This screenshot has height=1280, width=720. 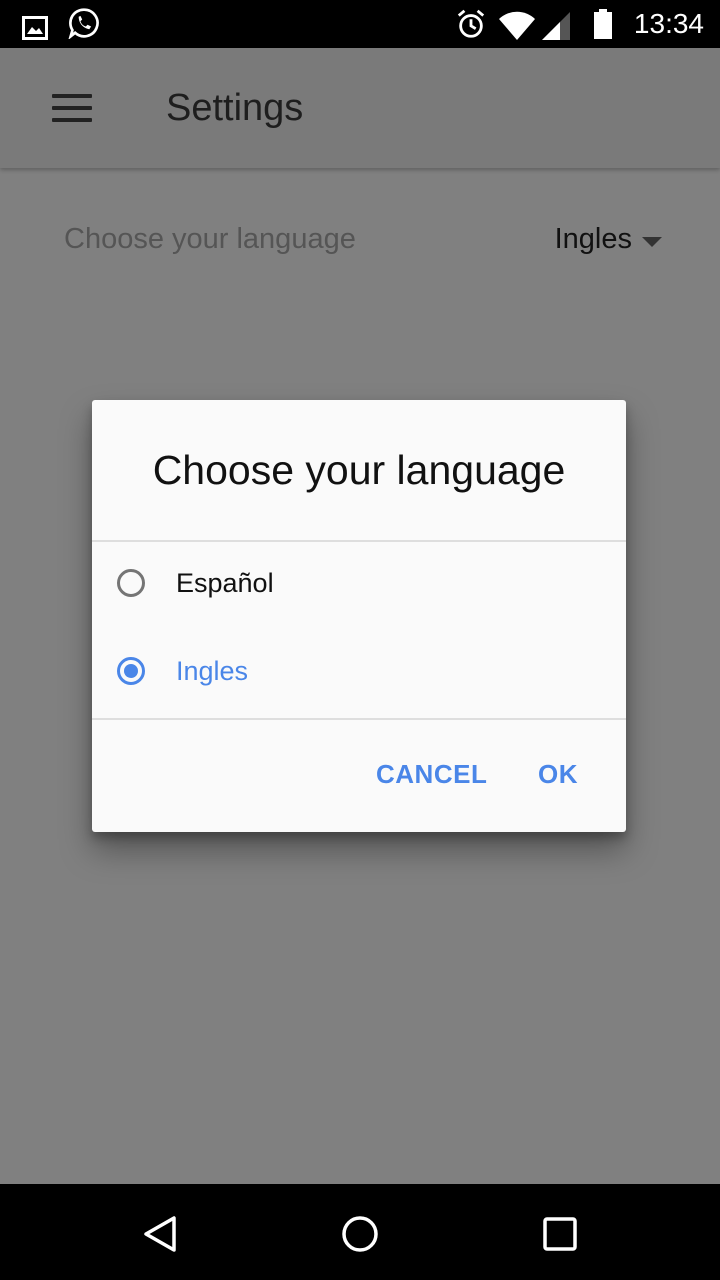 What do you see at coordinates (360, 243) in the screenshot?
I see `language-setting-row: Choose your language Ingles` at bounding box center [360, 243].